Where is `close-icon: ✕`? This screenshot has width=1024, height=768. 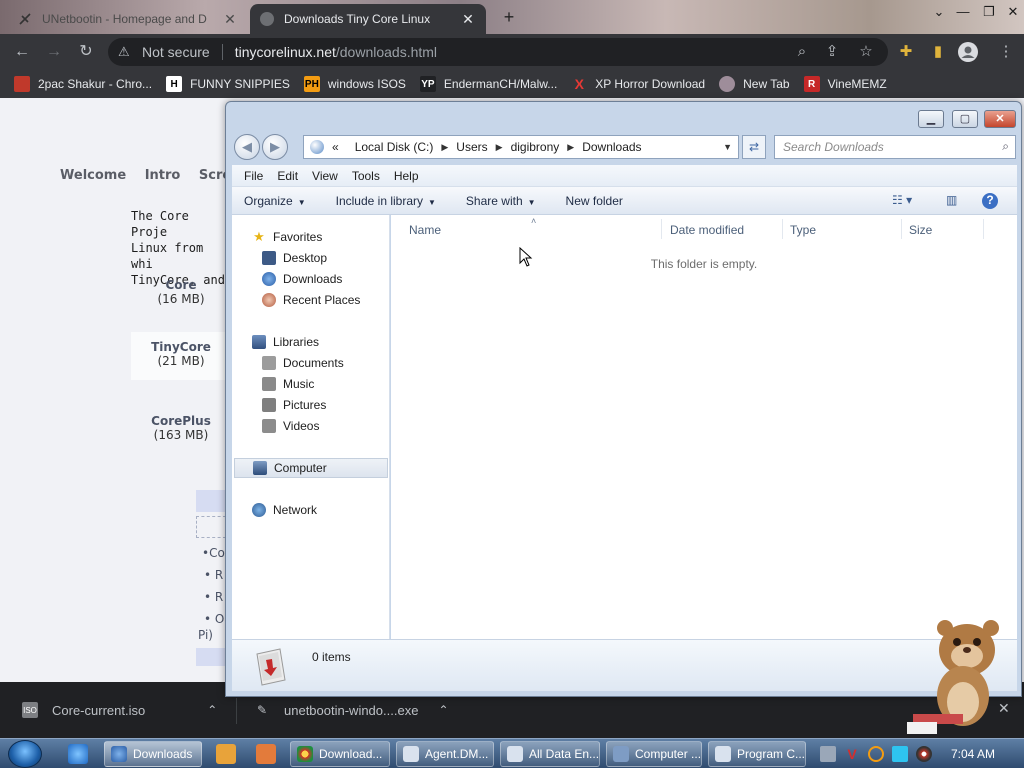 close-icon: ✕ is located at coordinates (1000, 119).